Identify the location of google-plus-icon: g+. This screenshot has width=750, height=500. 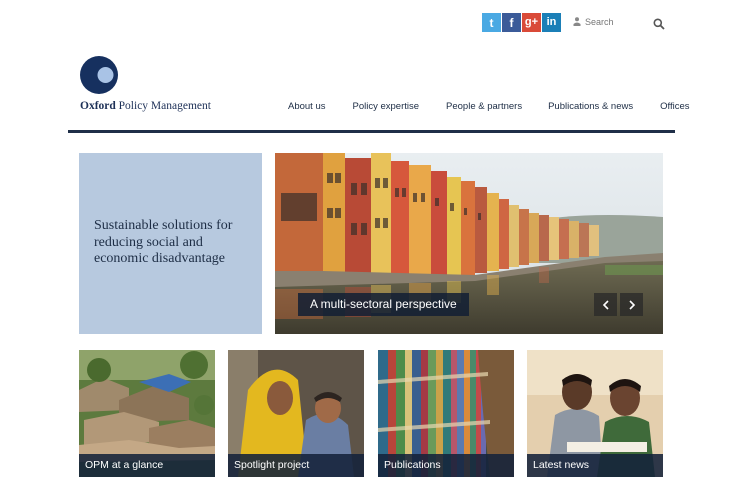
(531, 22).